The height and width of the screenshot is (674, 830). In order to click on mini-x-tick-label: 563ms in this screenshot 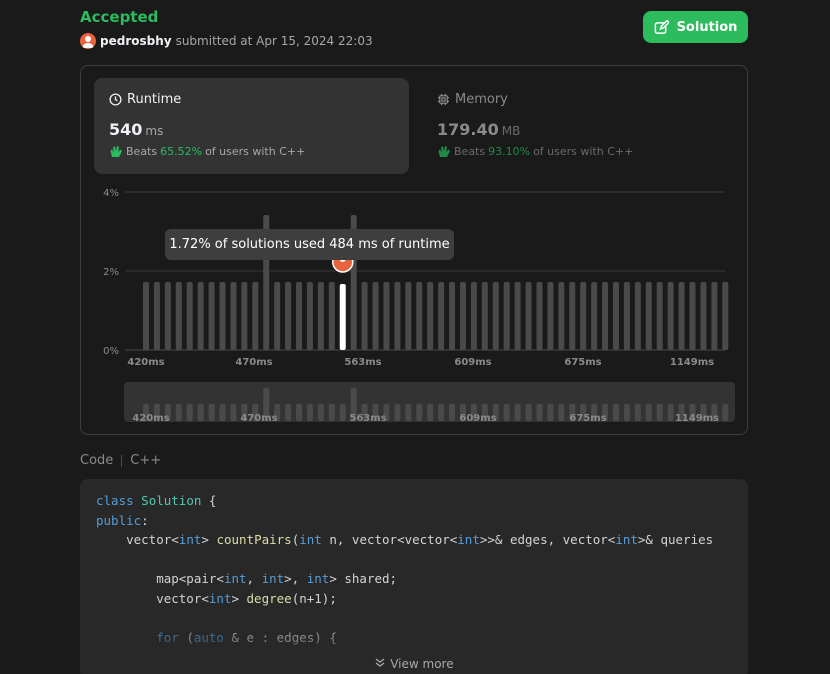, I will do `click(367, 418)`.